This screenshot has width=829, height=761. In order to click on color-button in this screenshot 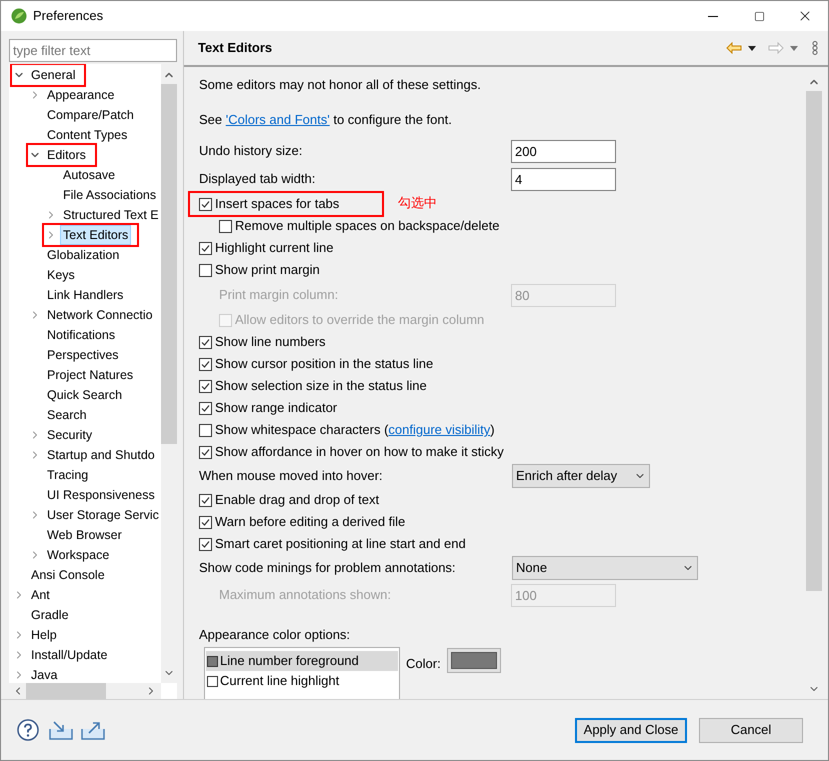, I will do `click(473, 660)`.